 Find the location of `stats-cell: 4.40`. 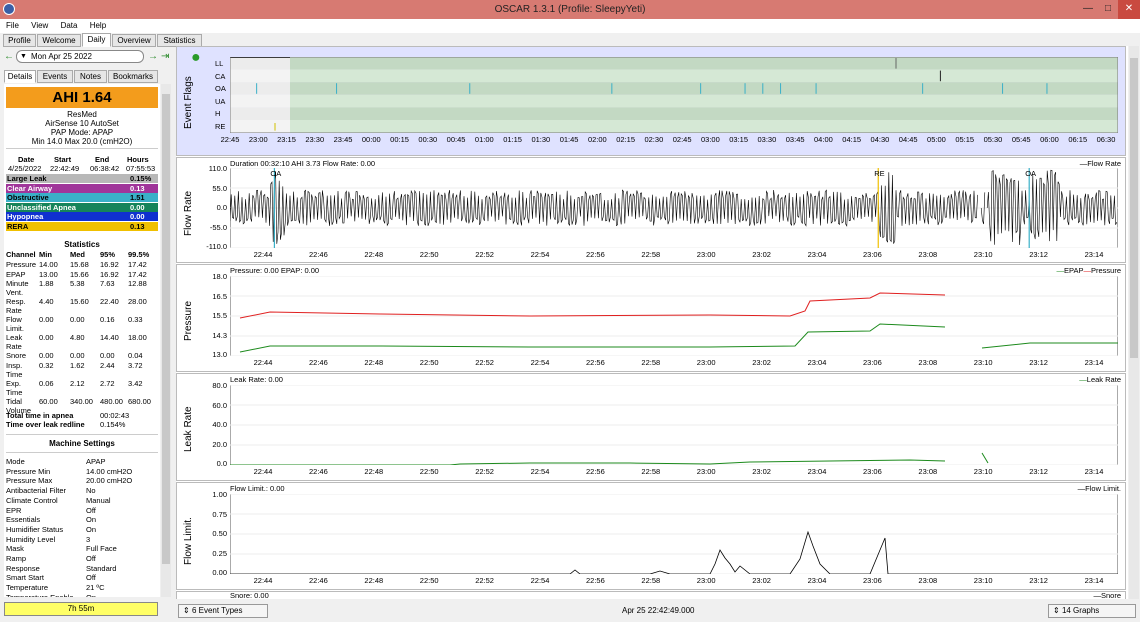

stats-cell: 4.40 is located at coordinates (46, 302).